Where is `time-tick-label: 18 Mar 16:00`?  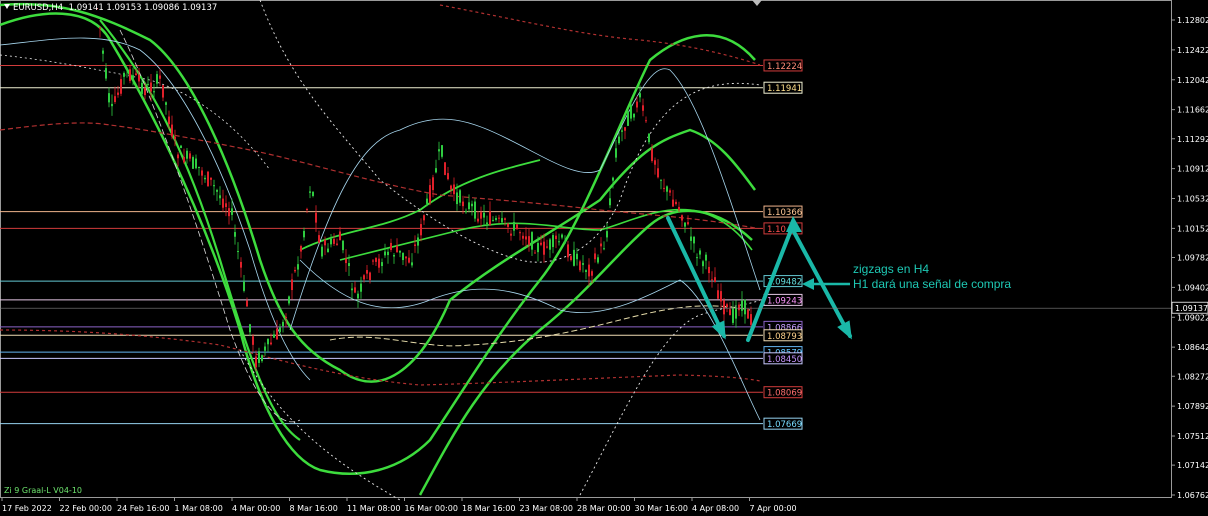 time-tick-label: 18 Mar 16:00 is located at coordinates (488, 508).